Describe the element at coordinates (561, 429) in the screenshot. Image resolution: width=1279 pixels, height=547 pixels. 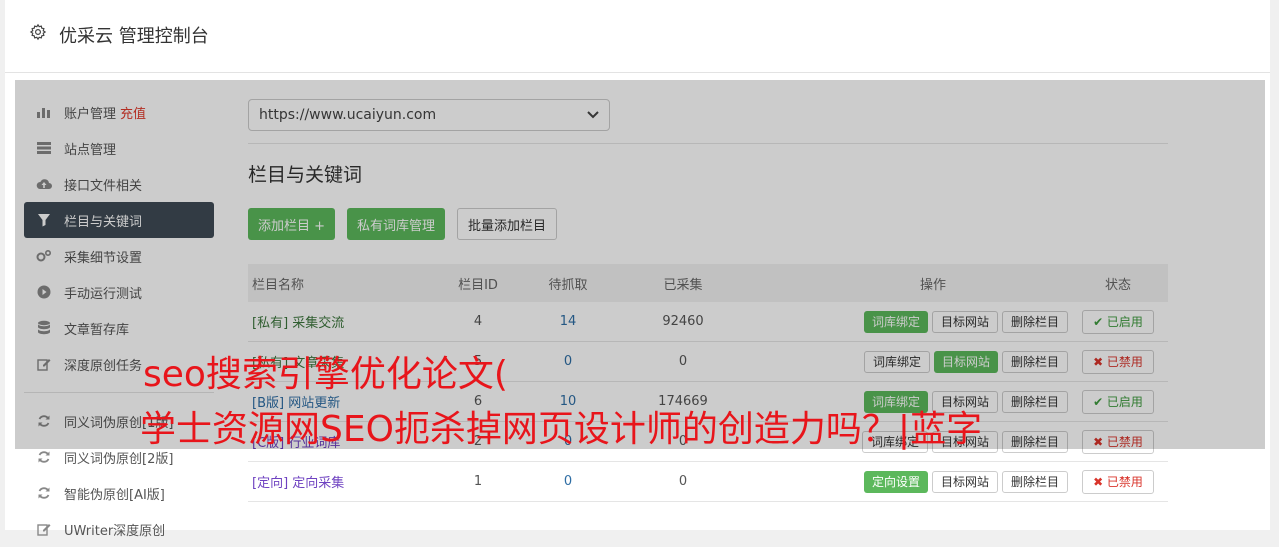
I see `watermark-line-2: 学士资源网SEO扼杀掉网页设计师的创造力吗？|蓝字` at that location.